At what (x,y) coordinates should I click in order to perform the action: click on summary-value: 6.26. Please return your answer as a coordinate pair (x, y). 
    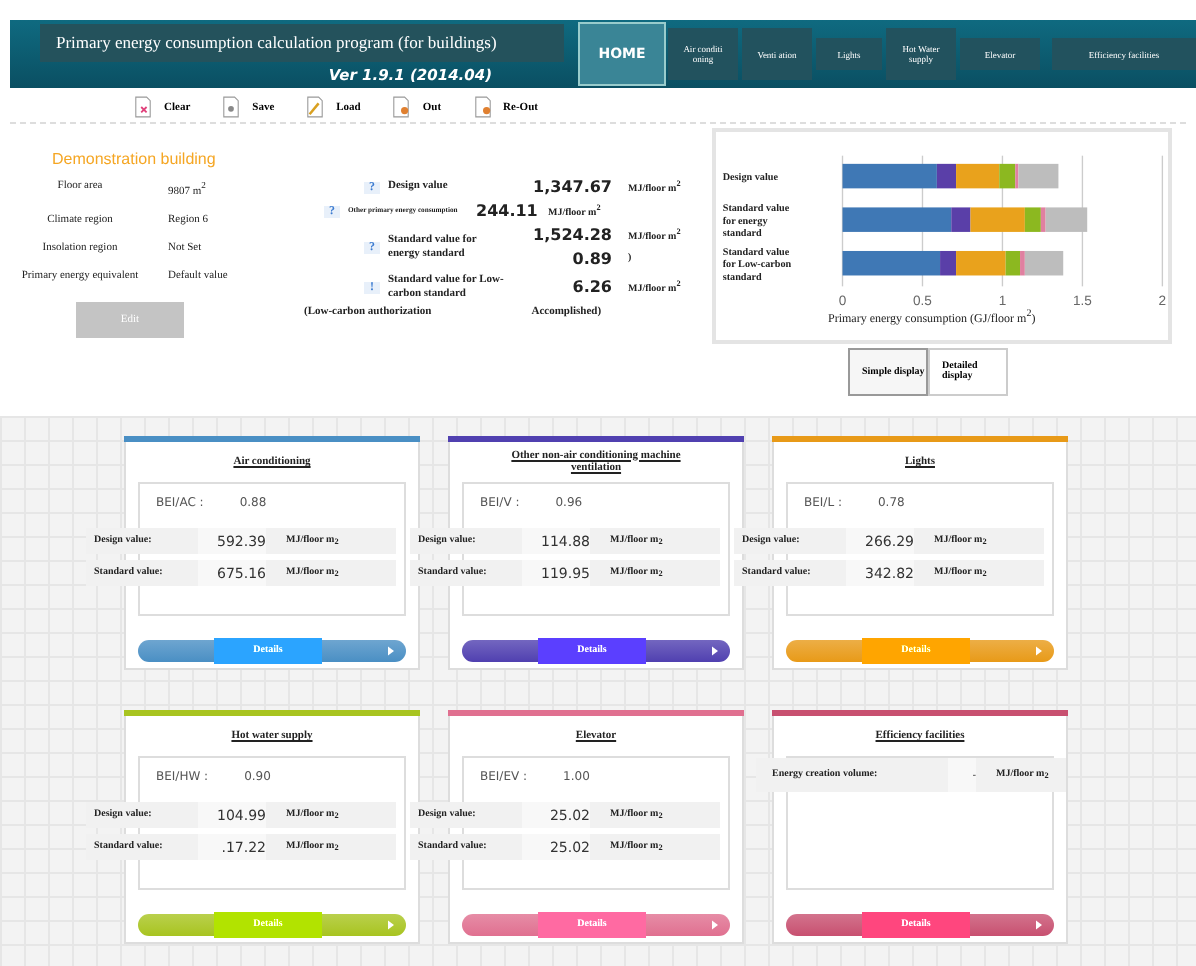
    Looking at the image, I should click on (591, 287).